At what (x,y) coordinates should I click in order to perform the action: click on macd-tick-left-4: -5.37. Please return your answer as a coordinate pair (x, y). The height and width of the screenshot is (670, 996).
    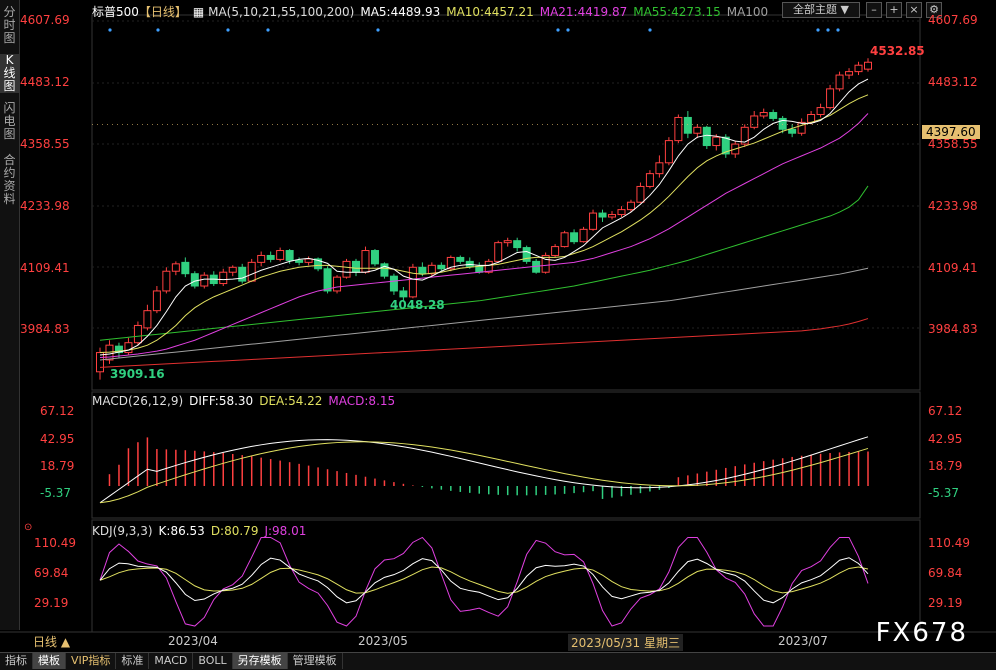
    Looking at the image, I should click on (56, 493).